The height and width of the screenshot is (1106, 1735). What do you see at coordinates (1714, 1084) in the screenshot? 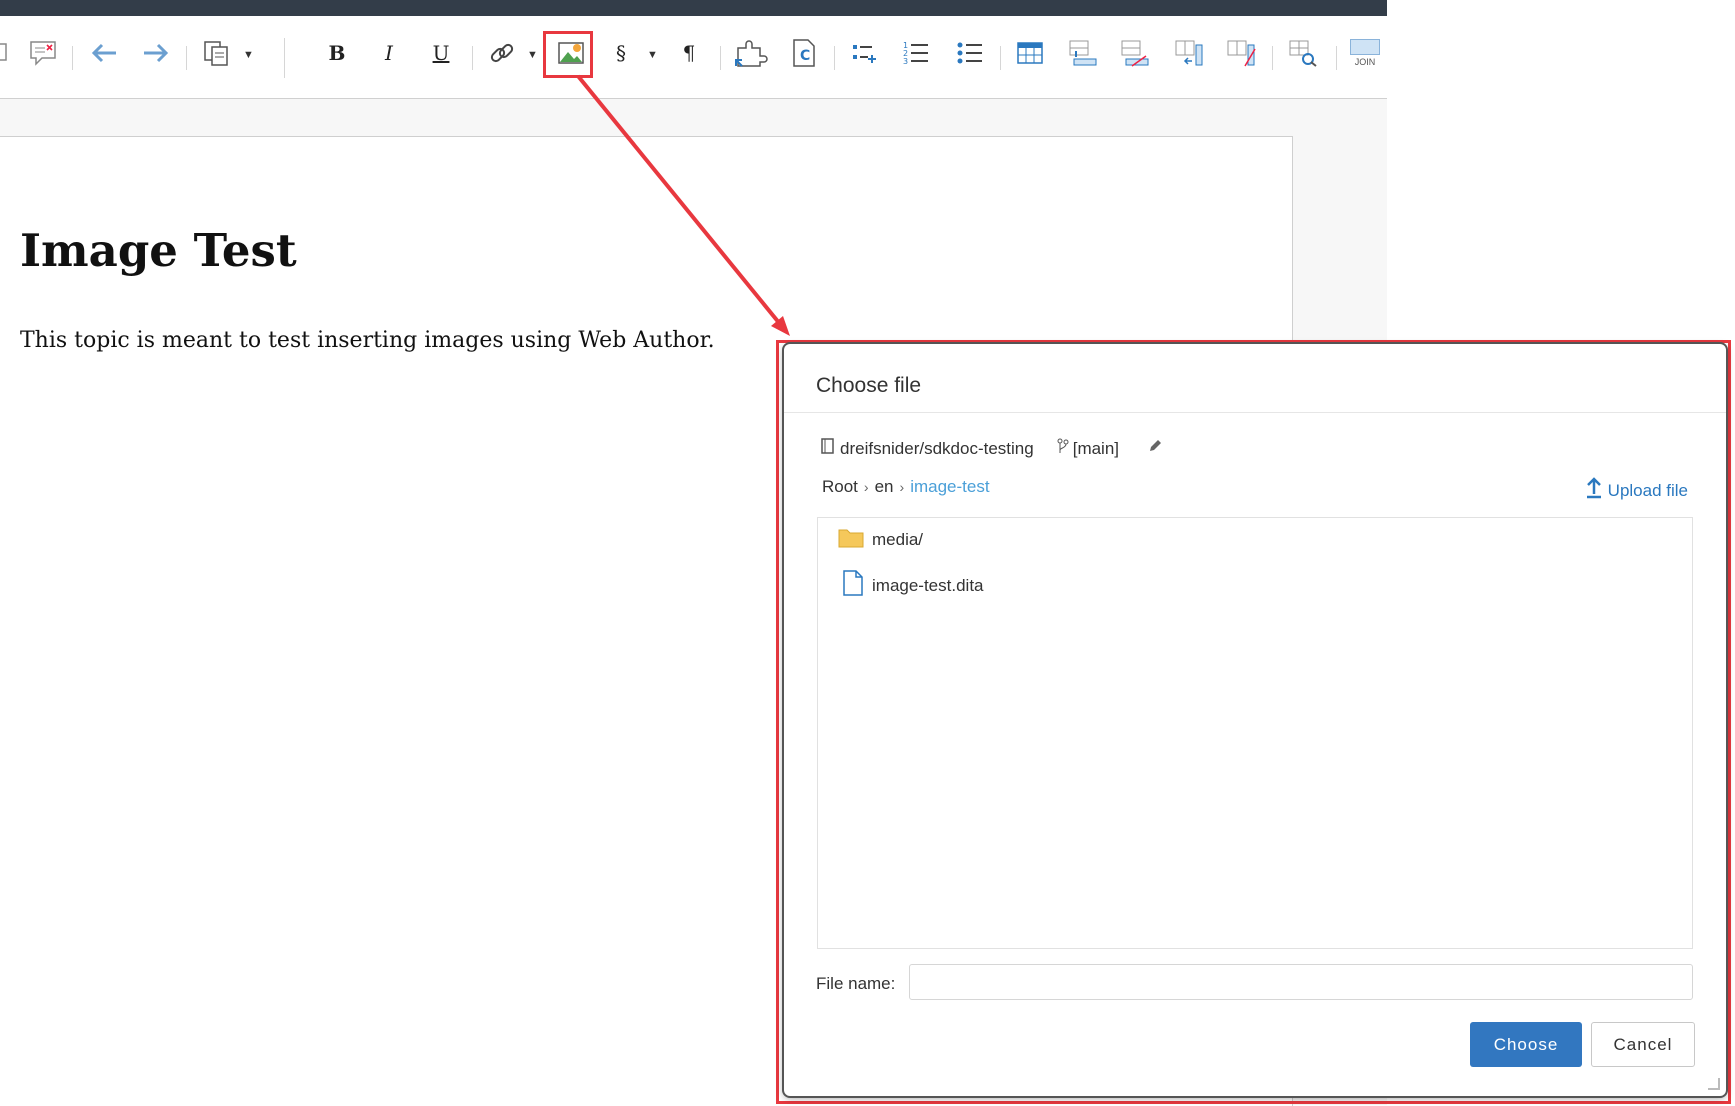
I see `resize-handle` at bounding box center [1714, 1084].